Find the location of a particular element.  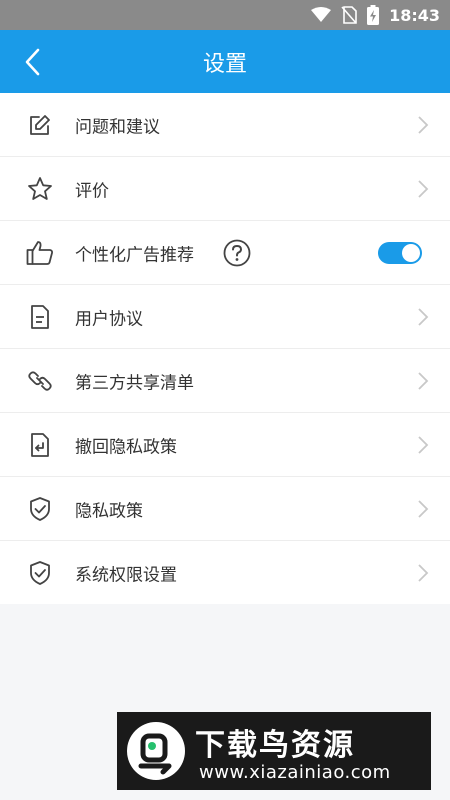

wifi-icon is located at coordinates (321, 15).